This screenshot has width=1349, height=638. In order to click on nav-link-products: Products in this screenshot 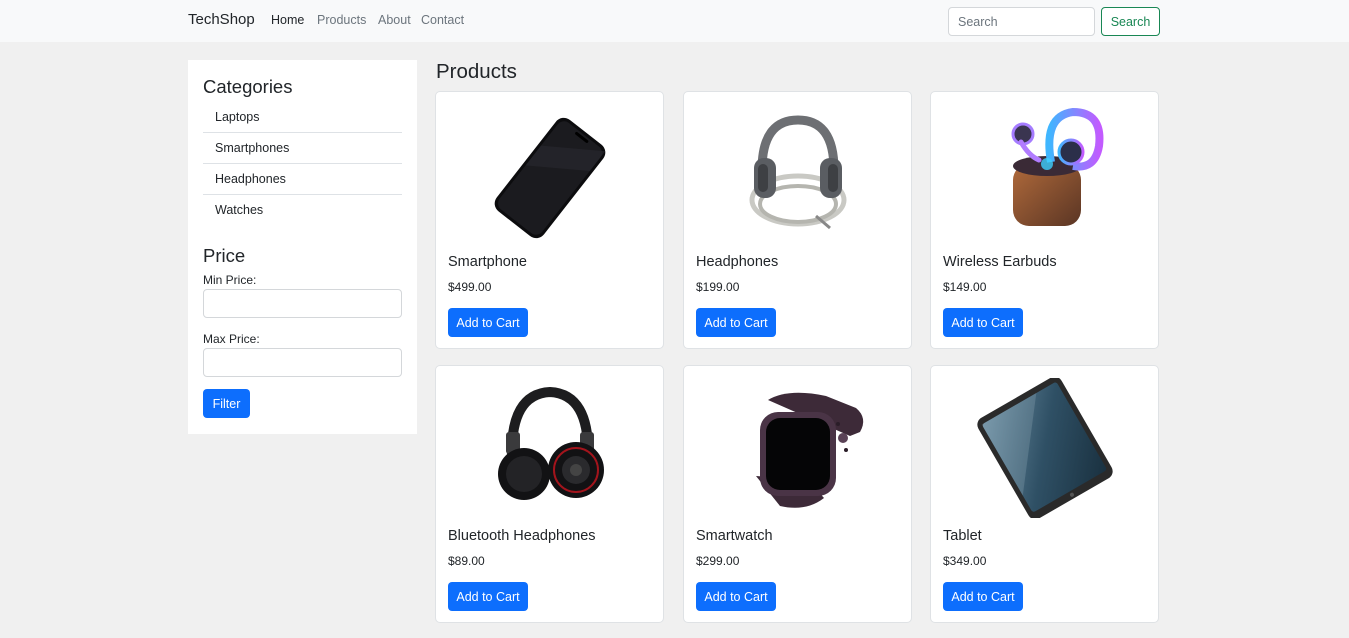, I will do `click(341, 20)`.